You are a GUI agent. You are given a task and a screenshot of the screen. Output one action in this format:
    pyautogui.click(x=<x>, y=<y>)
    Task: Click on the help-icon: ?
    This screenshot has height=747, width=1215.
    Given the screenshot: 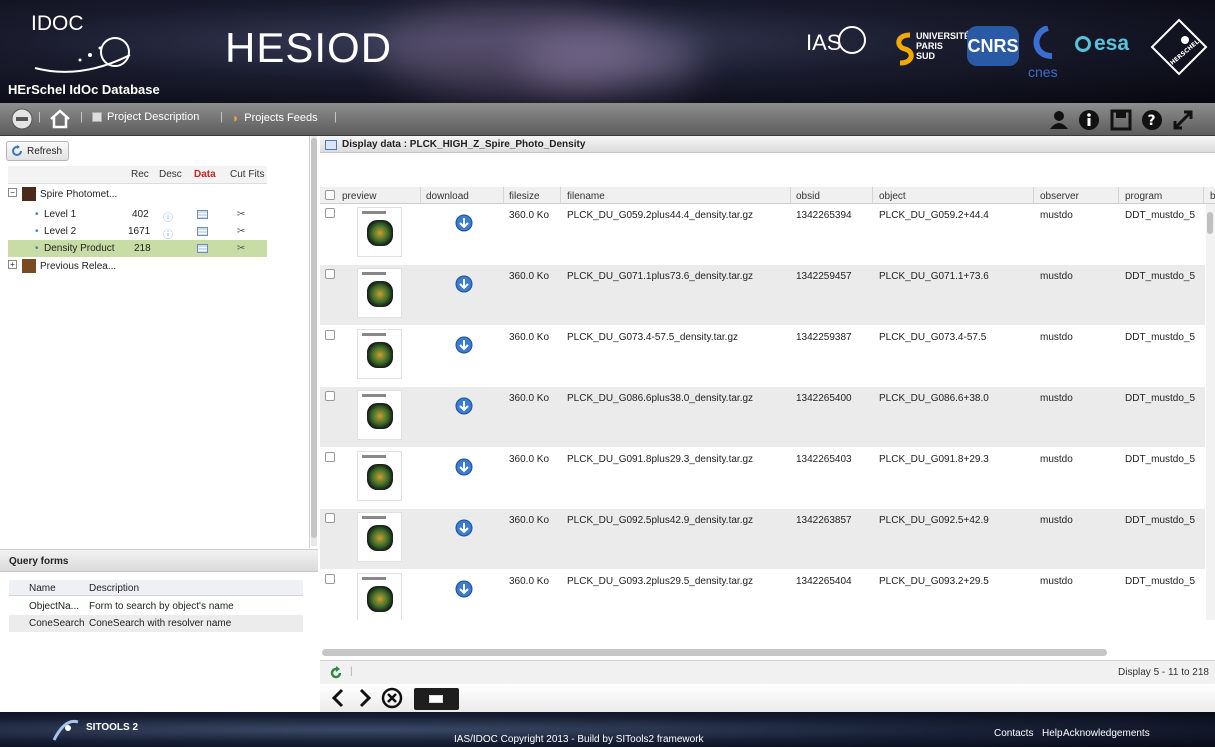 What is the action you would take?
    pyautogui.click(x=1152, y=120)
    